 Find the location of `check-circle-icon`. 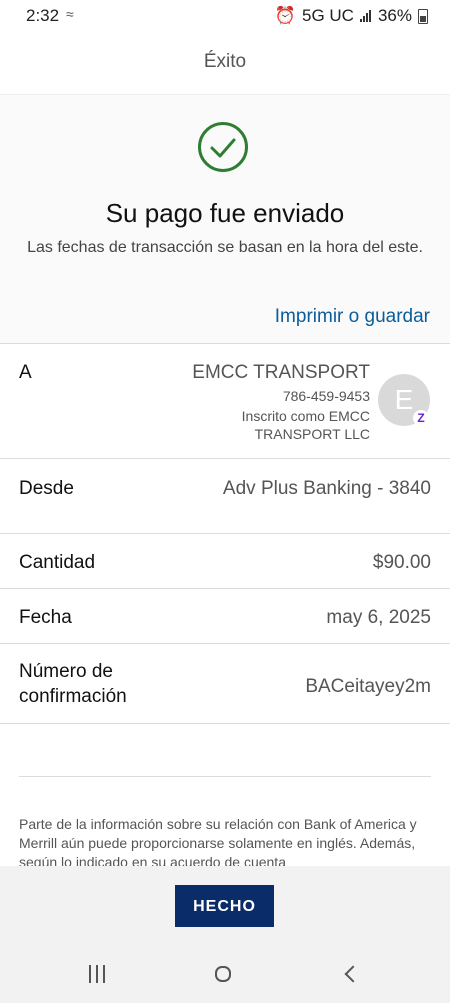

check-circle-icon is located at coordinates (223, 147).